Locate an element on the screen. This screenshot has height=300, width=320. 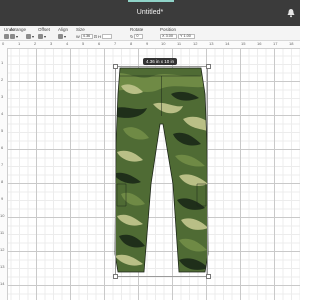
undo-icon is located at coordinates (6, 36).